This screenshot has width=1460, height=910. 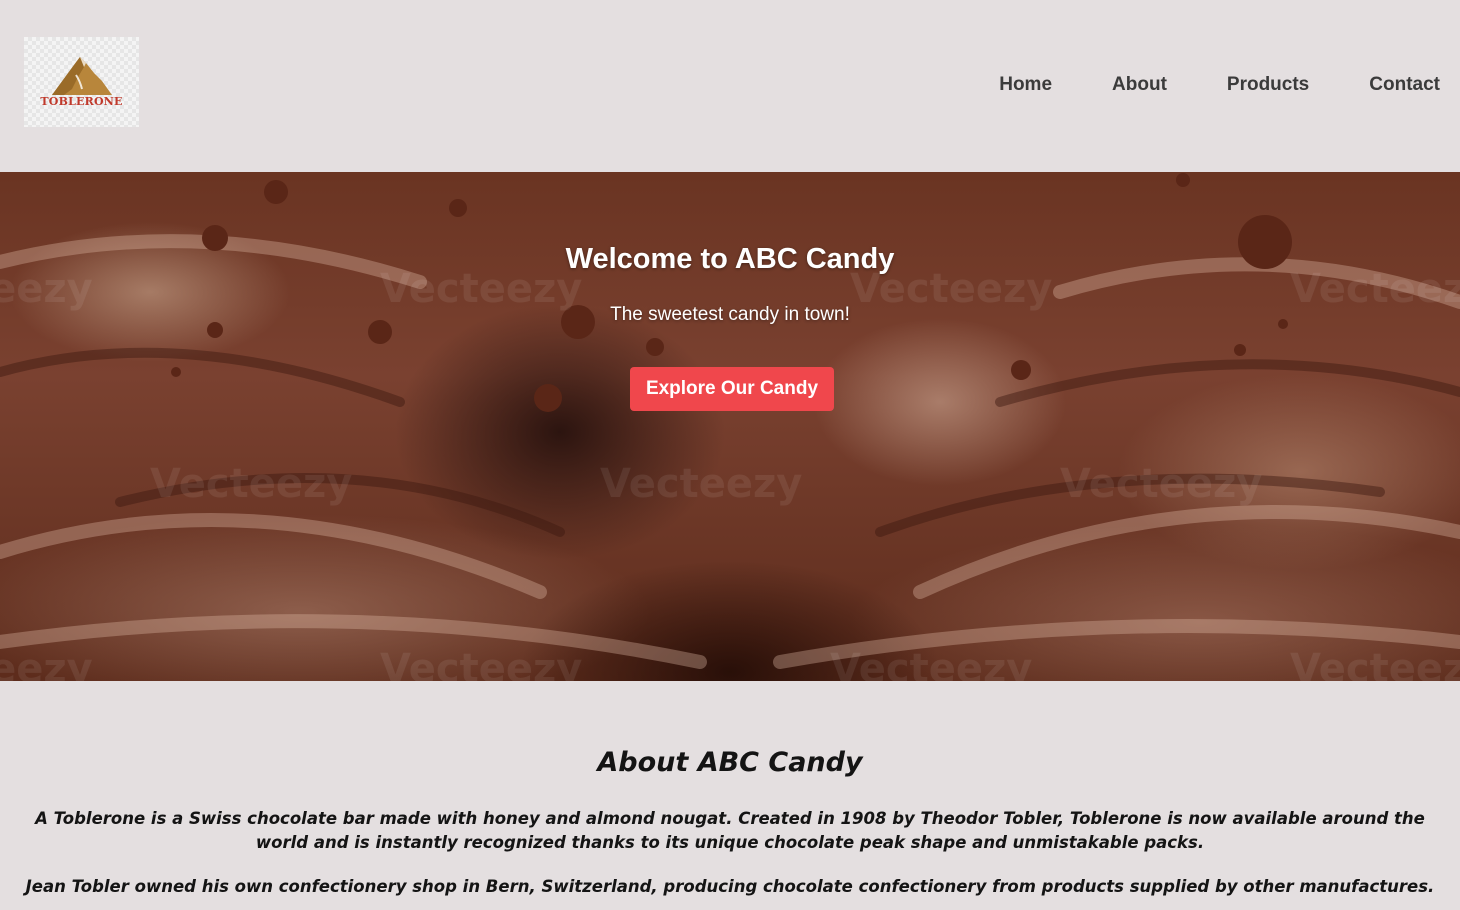 What do you see at coordinates (730, 314) in the screenshot?
I see `hero-subtitle: The sweetest candy in town!` at bounding box center [730, 314].